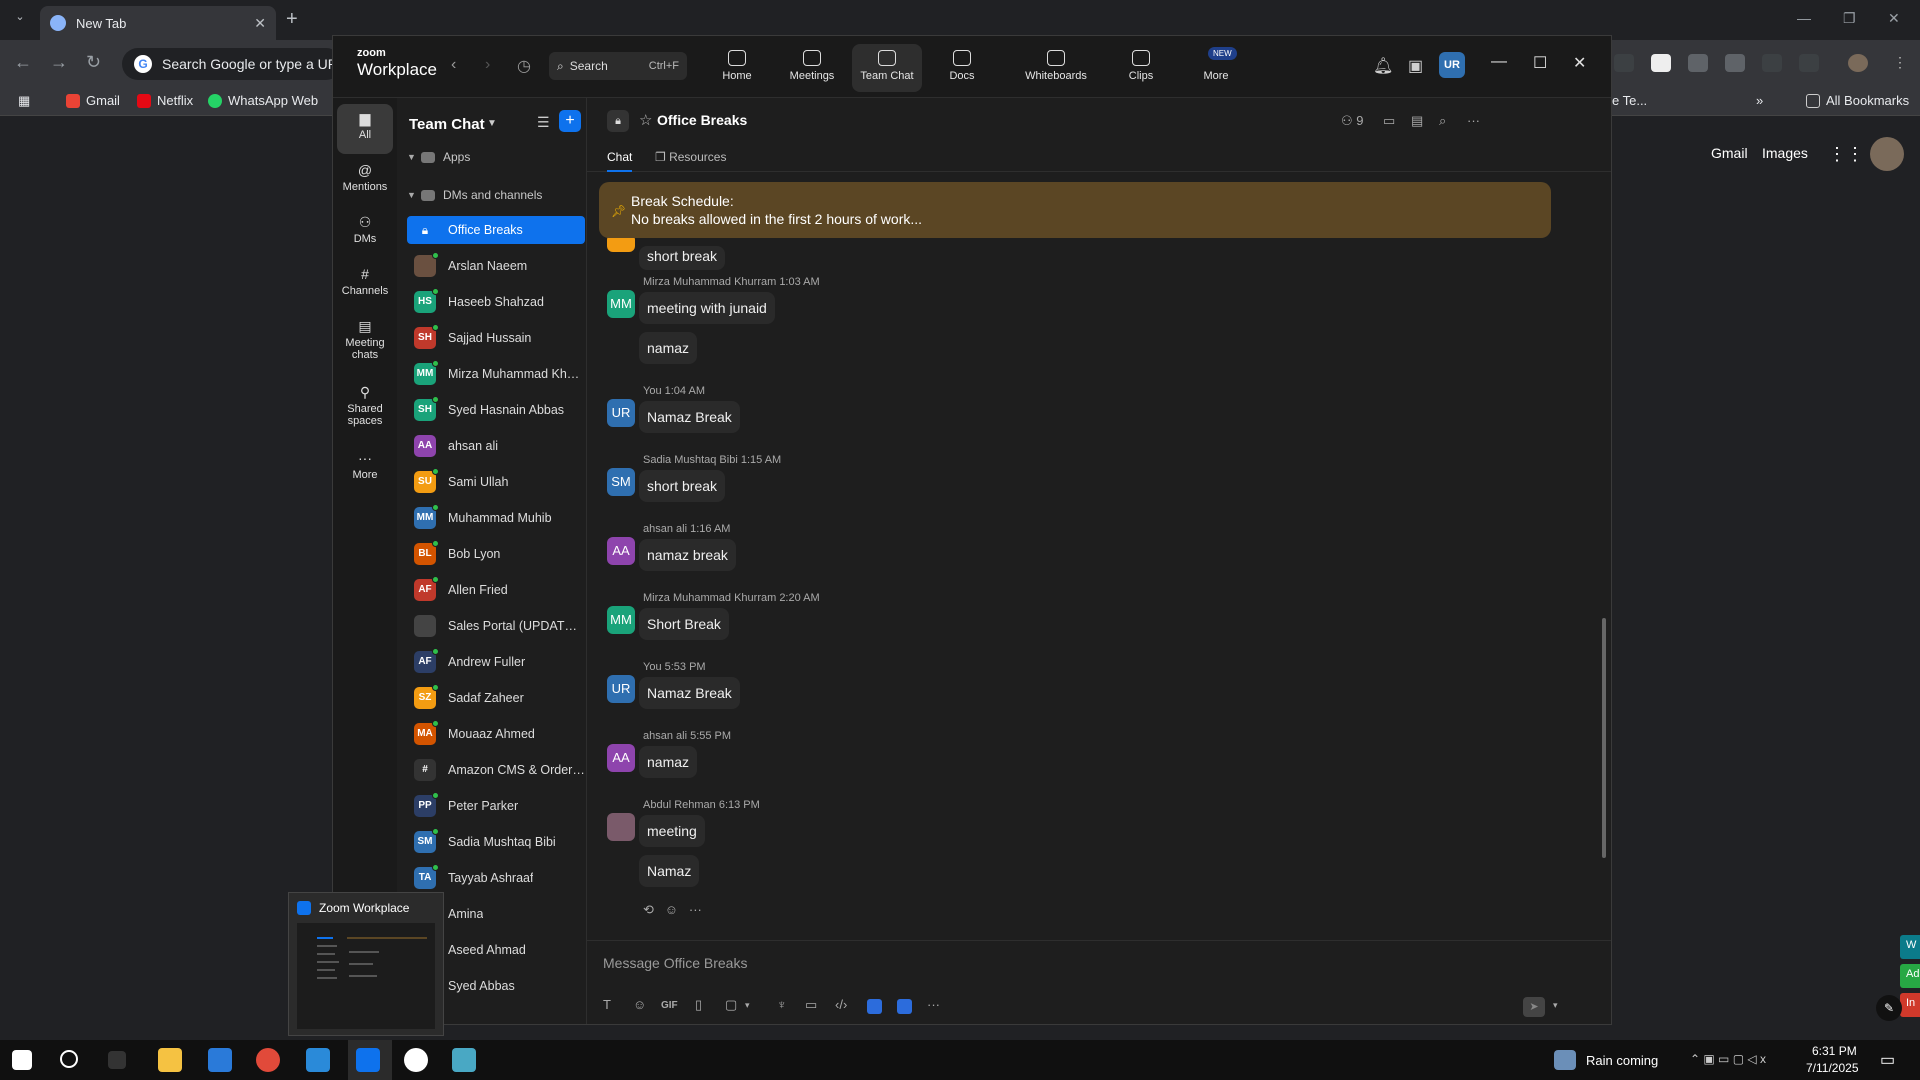  What do you see at coordinates (639, 1004) in the screenshot?
I see `emoji-icon: ☺` at bounding box center [639, 1004].